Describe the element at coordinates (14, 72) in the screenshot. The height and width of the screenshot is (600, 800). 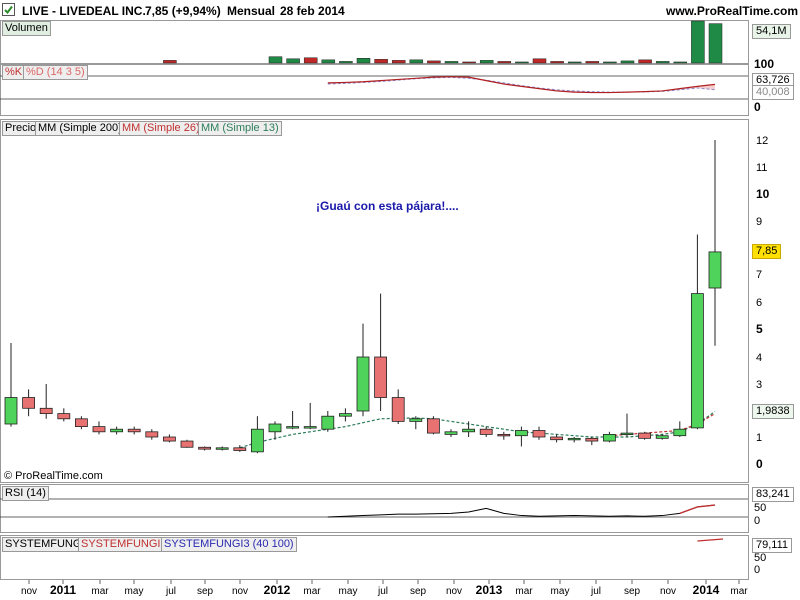
I see `stoch-k-label: %K` at that location.